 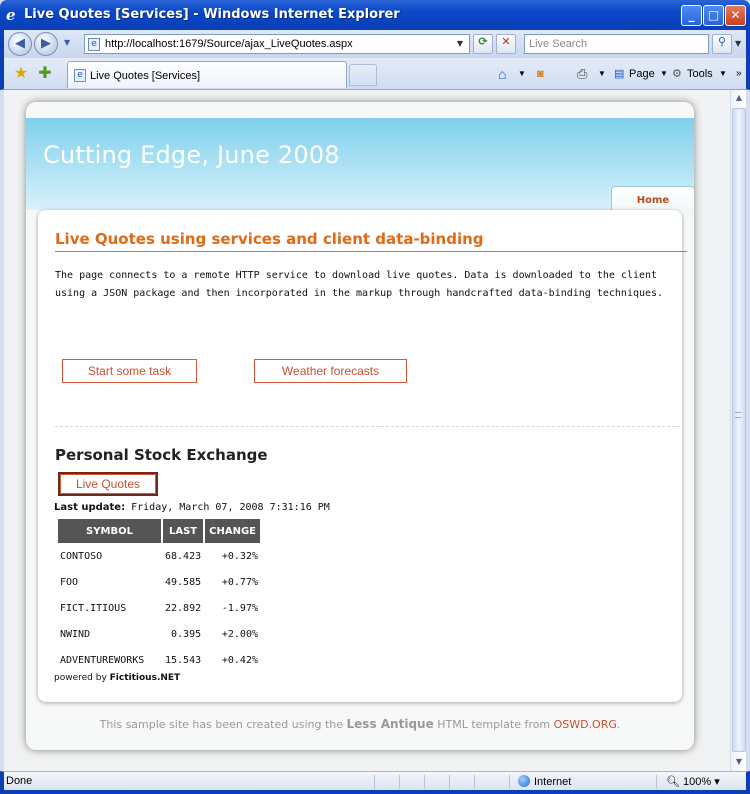 I want to click on zoom-control: 🔍︎ 100% ▾, so click(x=693, y=781).